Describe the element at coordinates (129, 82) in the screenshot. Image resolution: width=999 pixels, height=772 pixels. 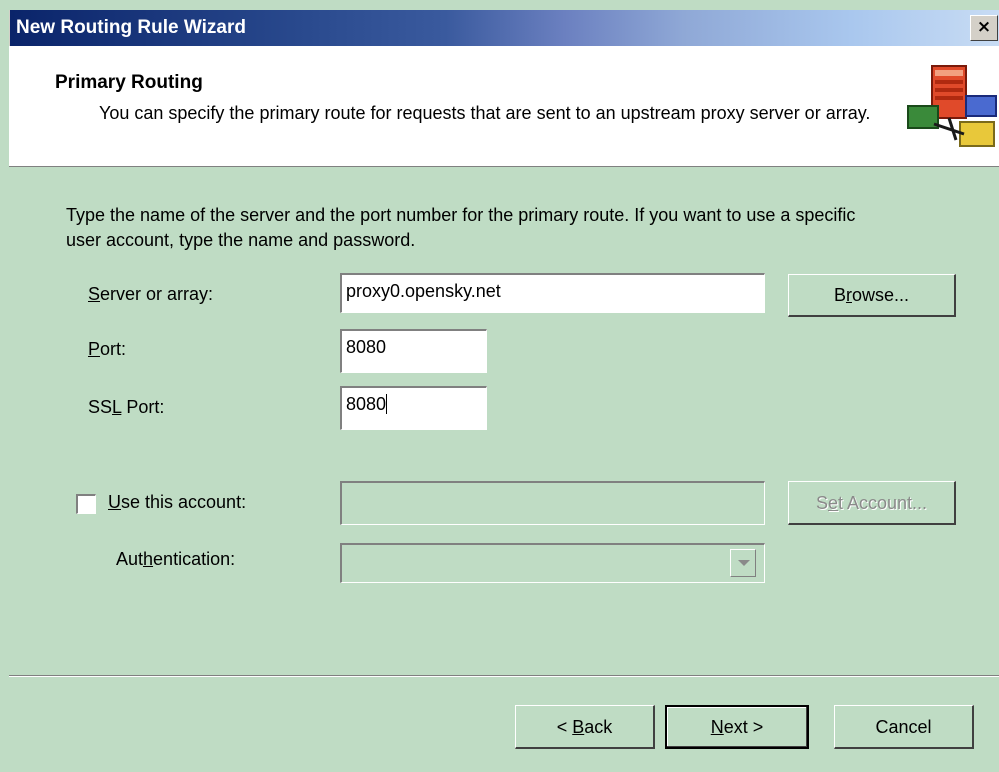
I see `page-title: Primary Routing` at that location.